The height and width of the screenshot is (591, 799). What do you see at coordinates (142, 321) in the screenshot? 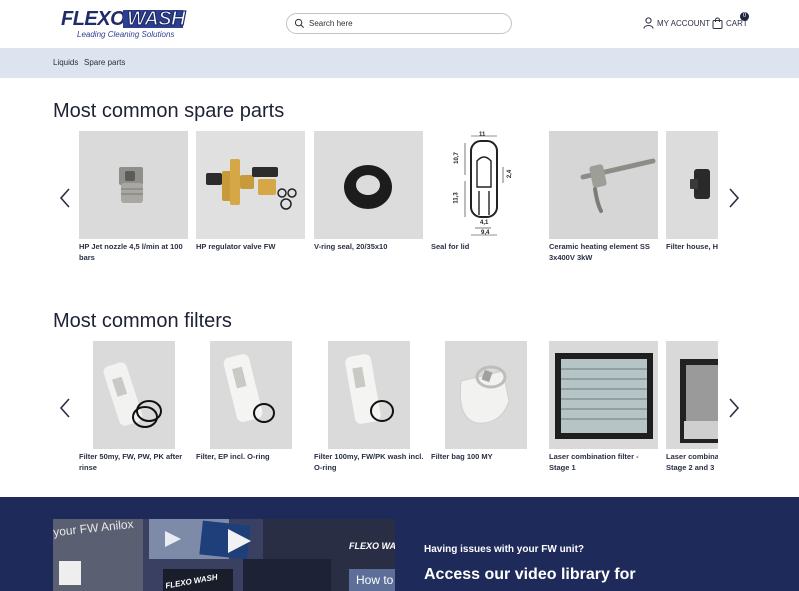
I see `filters-title: Most common filters` at bounding box center [142, 321].